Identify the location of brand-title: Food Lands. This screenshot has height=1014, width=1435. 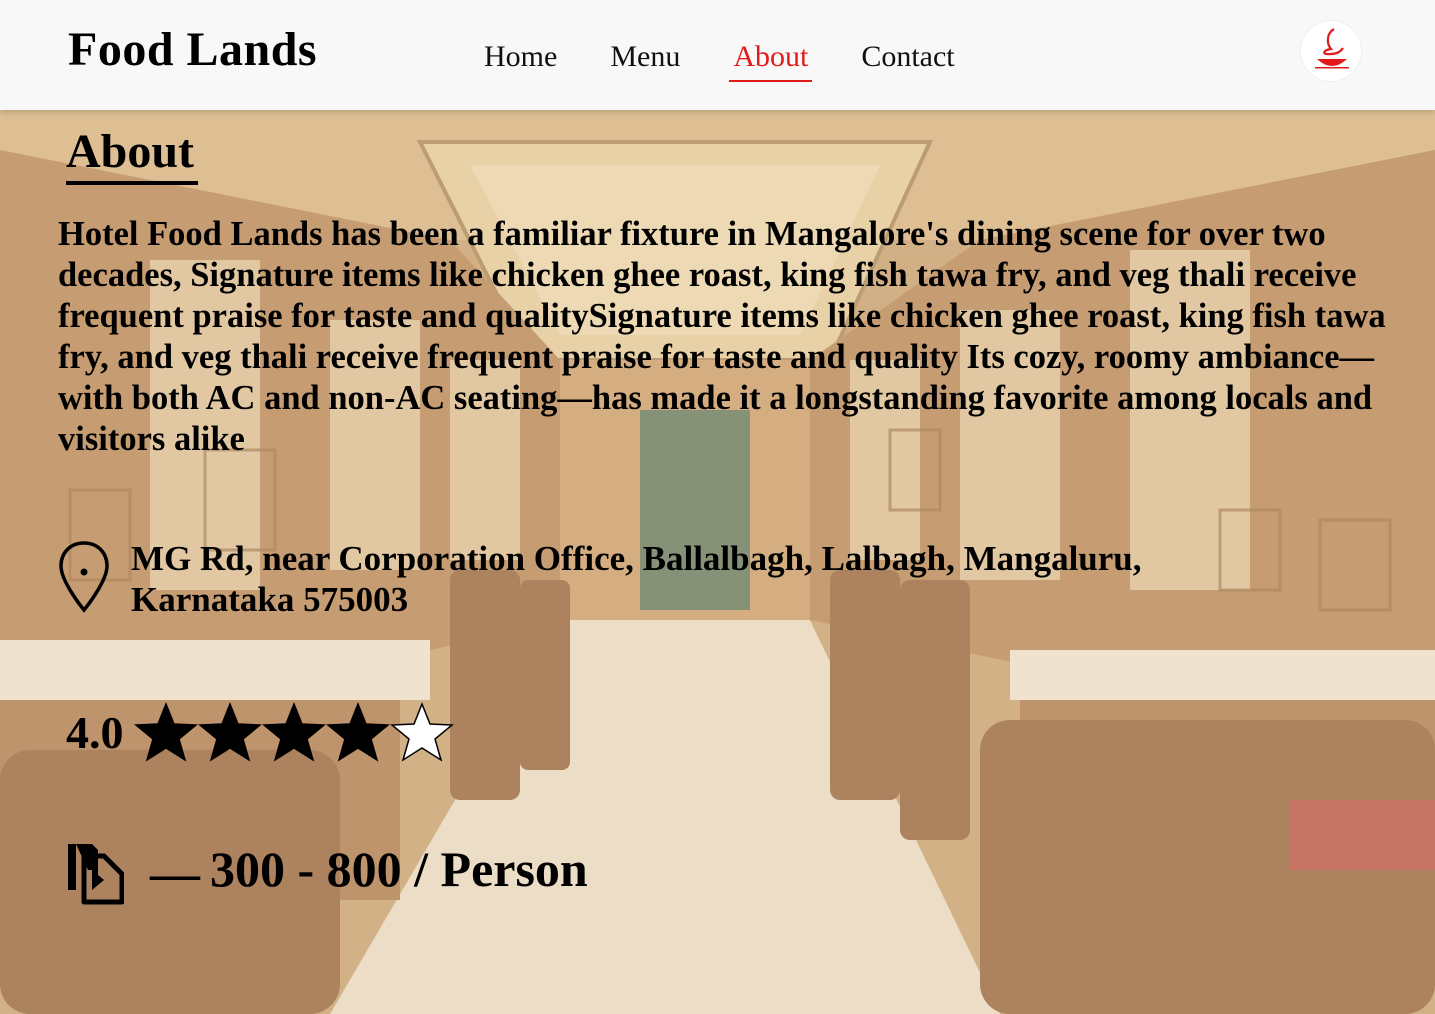
(192, 49).